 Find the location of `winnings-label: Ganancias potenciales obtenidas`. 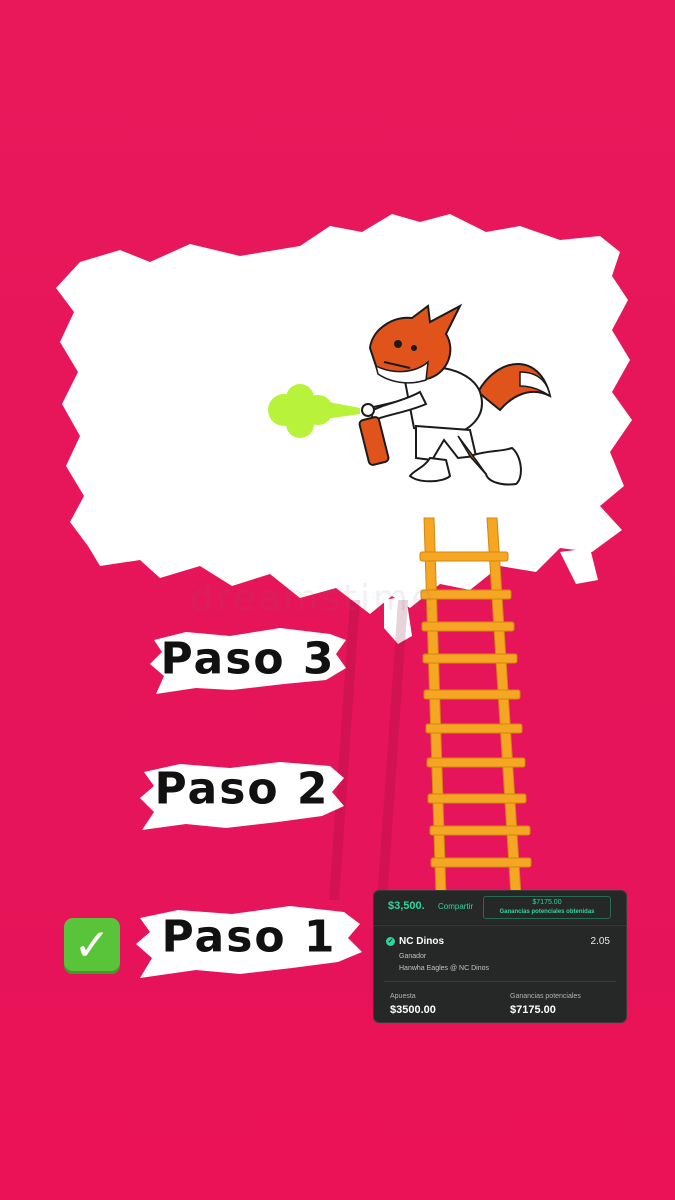

winnings-label: Ganancias potenciales obtenidas is located at coordinates (547, 912).